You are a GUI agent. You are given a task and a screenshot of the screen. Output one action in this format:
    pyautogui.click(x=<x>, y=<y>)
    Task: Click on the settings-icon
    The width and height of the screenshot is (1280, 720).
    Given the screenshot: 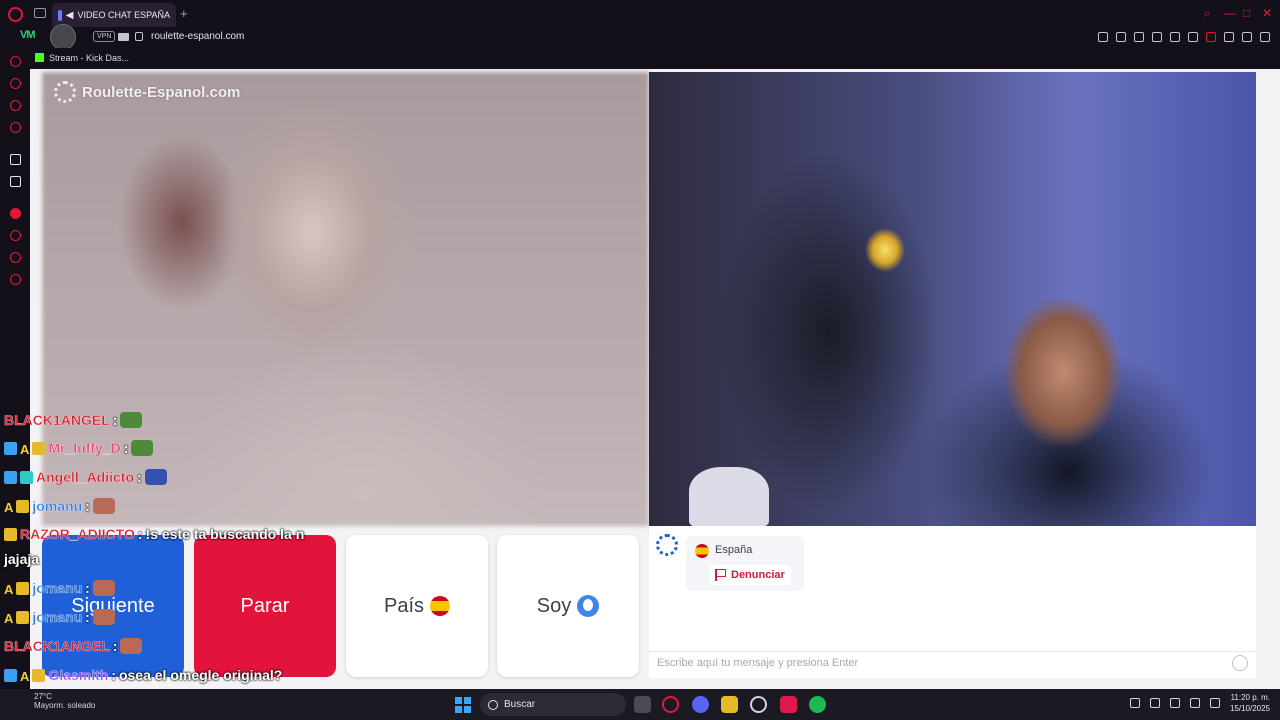 What is the action you would take?
    pyautogui.click(x=15, y=279)
    